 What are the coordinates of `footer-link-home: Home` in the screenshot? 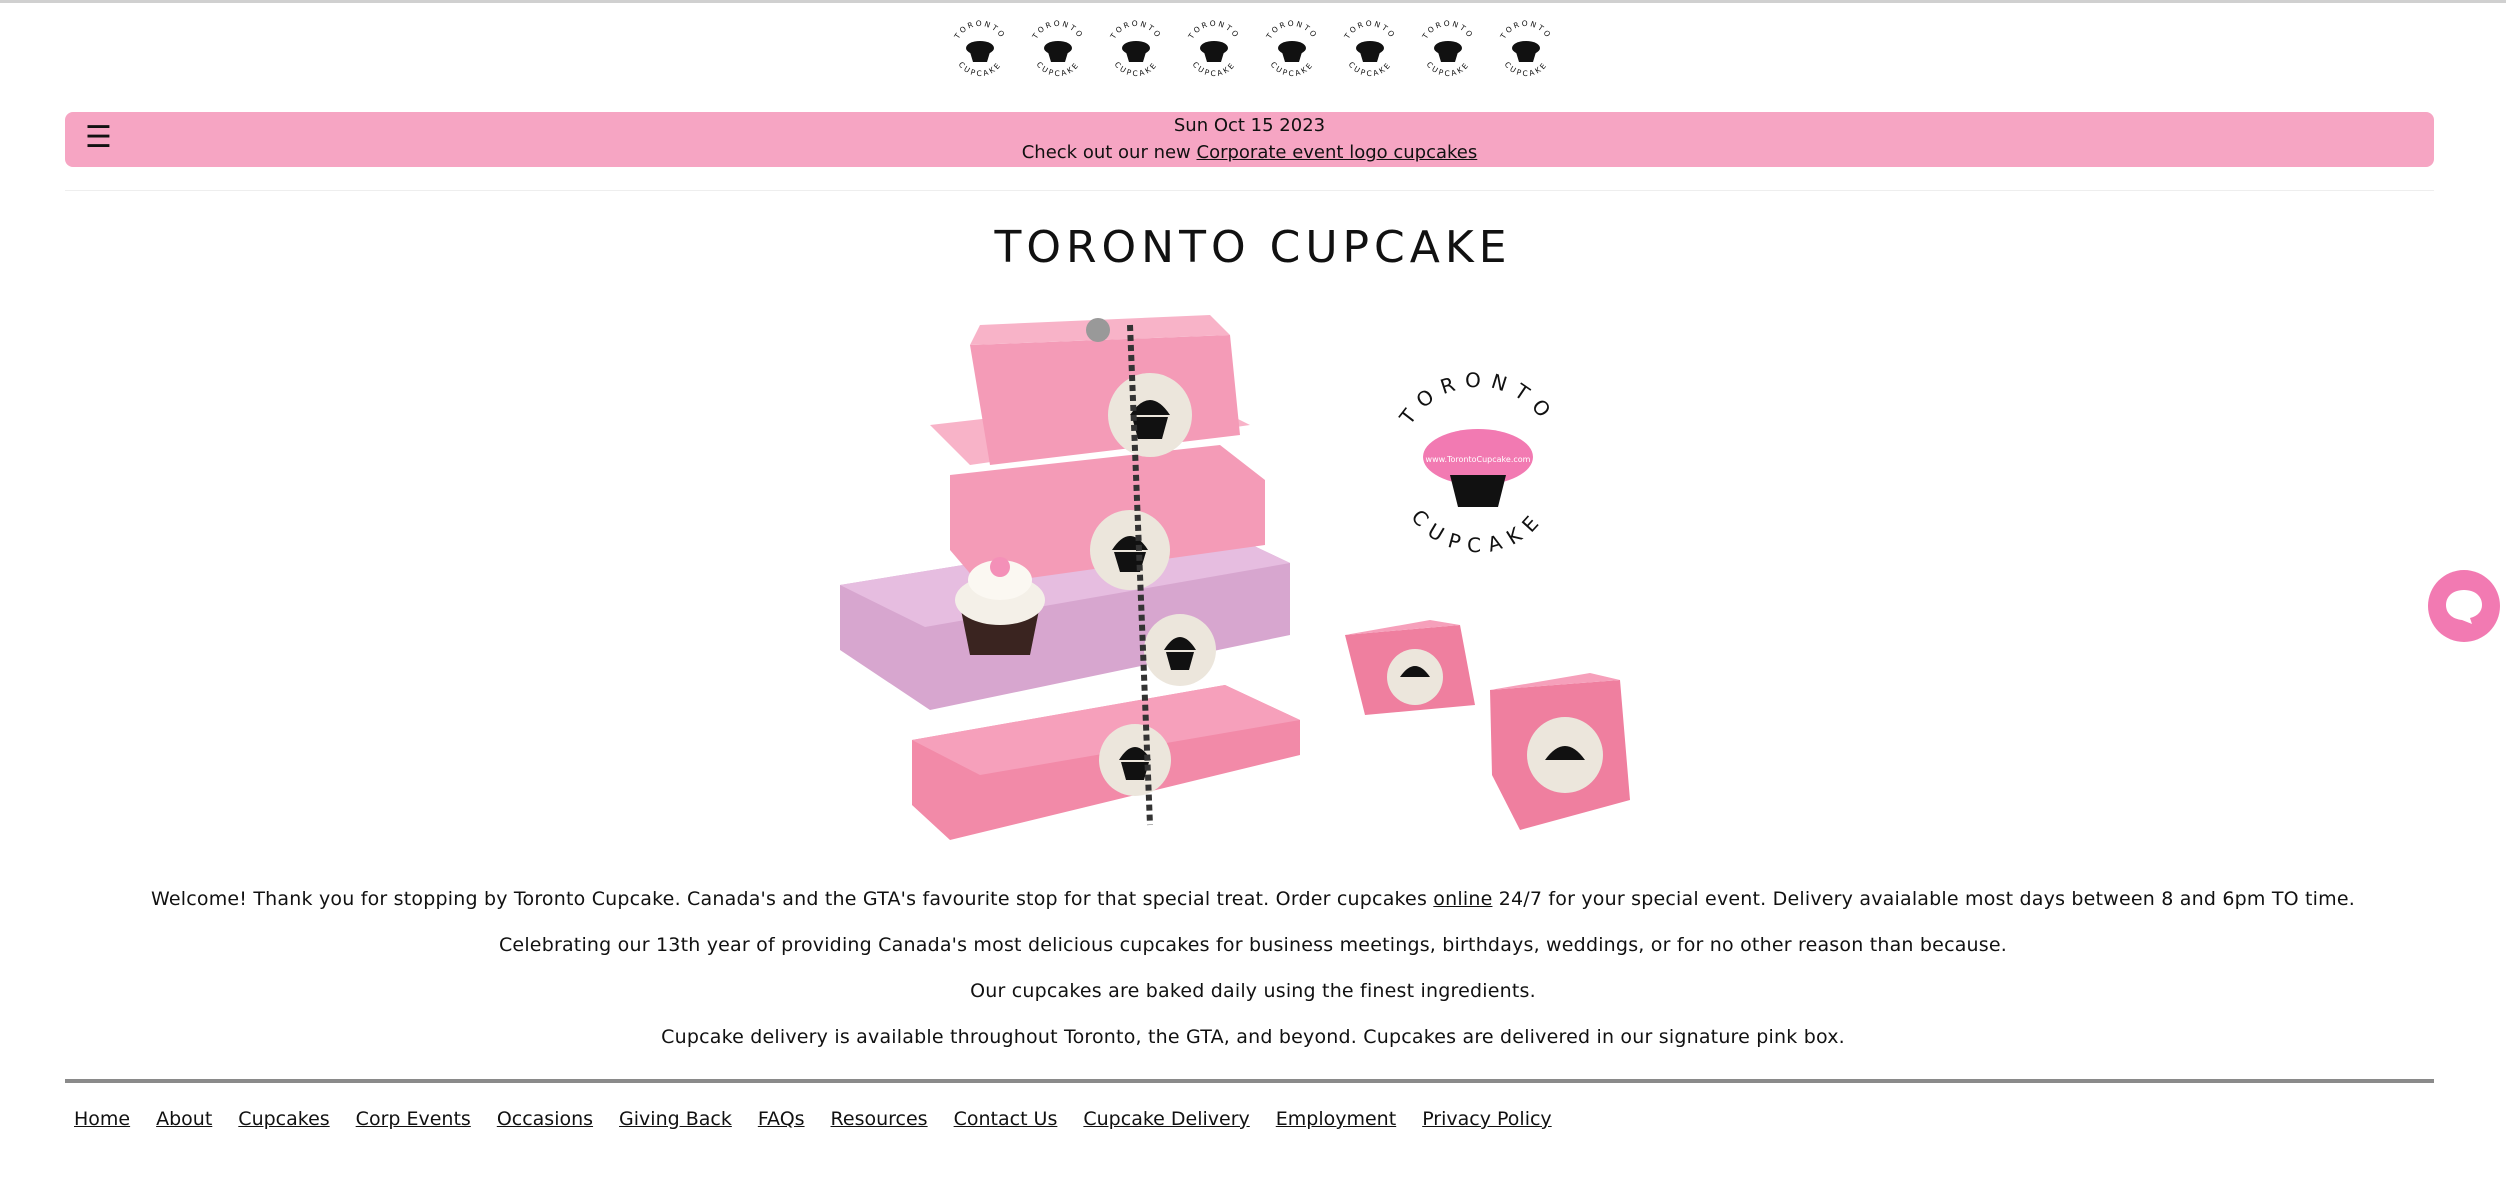 It's located at (102, 1119).